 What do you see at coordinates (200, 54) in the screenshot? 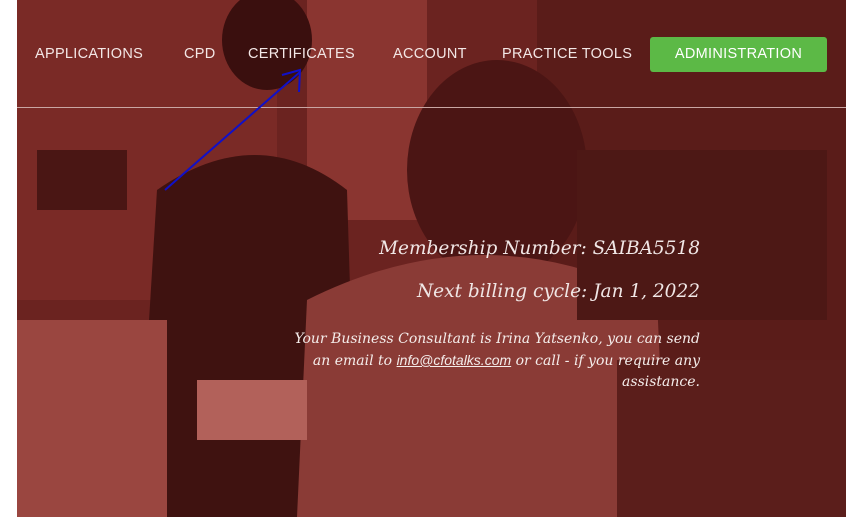
I see `nav-cpd: CPD` at bounding box center [200, 54].